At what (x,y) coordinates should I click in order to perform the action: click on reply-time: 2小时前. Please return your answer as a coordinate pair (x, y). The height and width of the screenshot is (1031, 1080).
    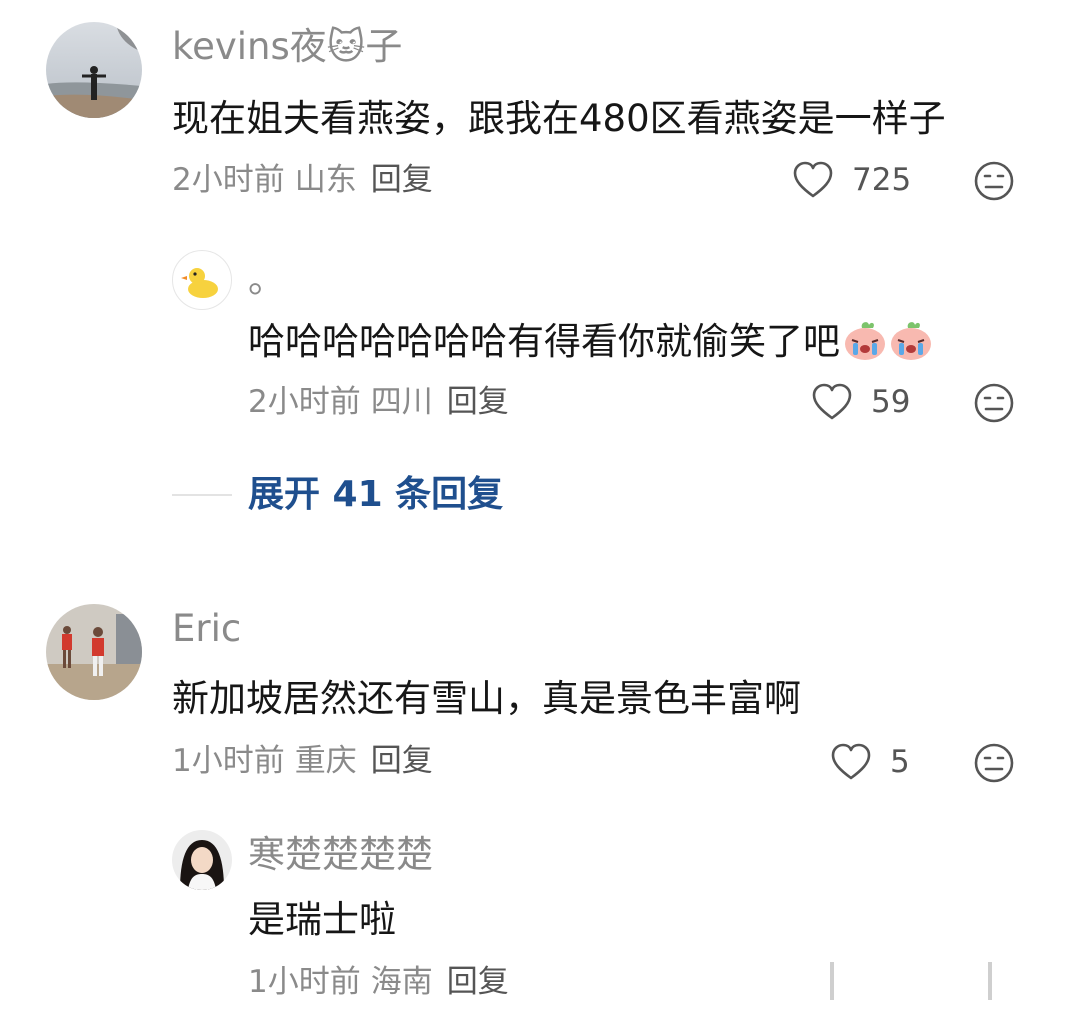
    Looking at the image, I should click on (304, 402).